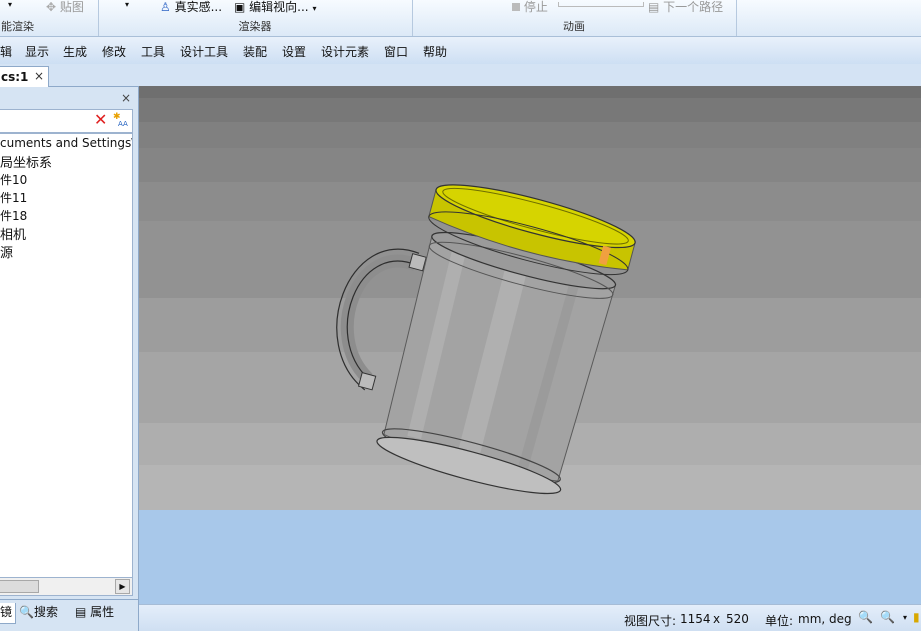 This screenshot has height=631, width=921. I want to click on svg-text: AA, so click(123, 124).